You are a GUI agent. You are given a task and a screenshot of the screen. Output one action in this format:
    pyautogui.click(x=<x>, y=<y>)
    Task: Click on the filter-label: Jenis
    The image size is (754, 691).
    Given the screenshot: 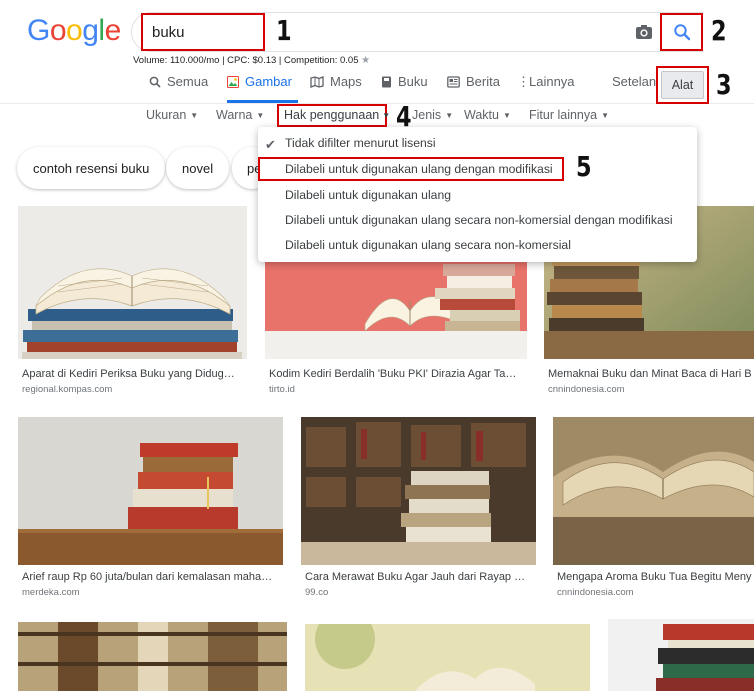 What is the action you would take?
    pyautogui.click(x=427, y=115)
    